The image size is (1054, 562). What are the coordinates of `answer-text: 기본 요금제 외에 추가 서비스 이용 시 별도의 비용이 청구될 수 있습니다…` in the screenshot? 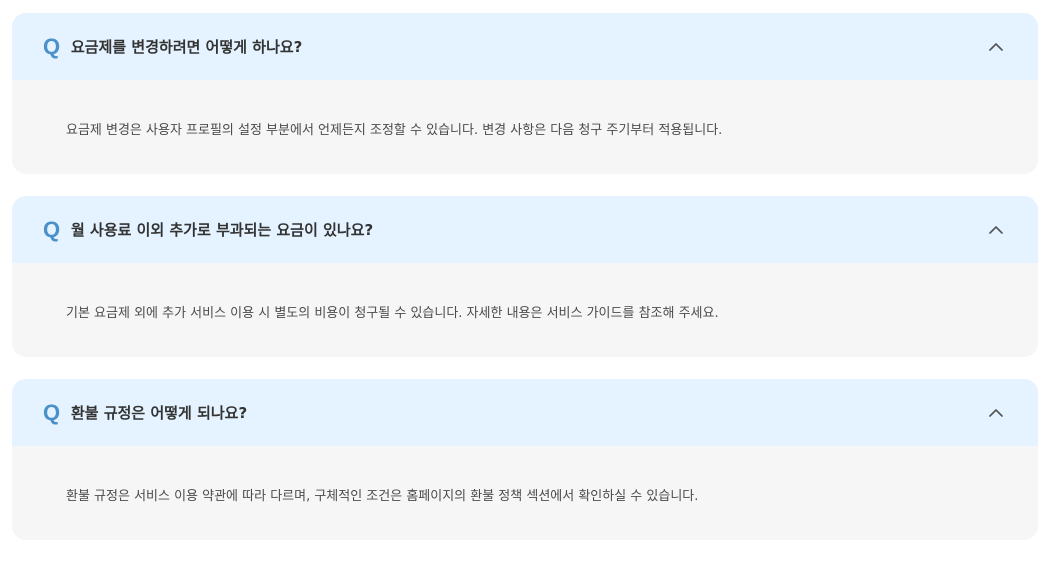 It's located at (392, 313).